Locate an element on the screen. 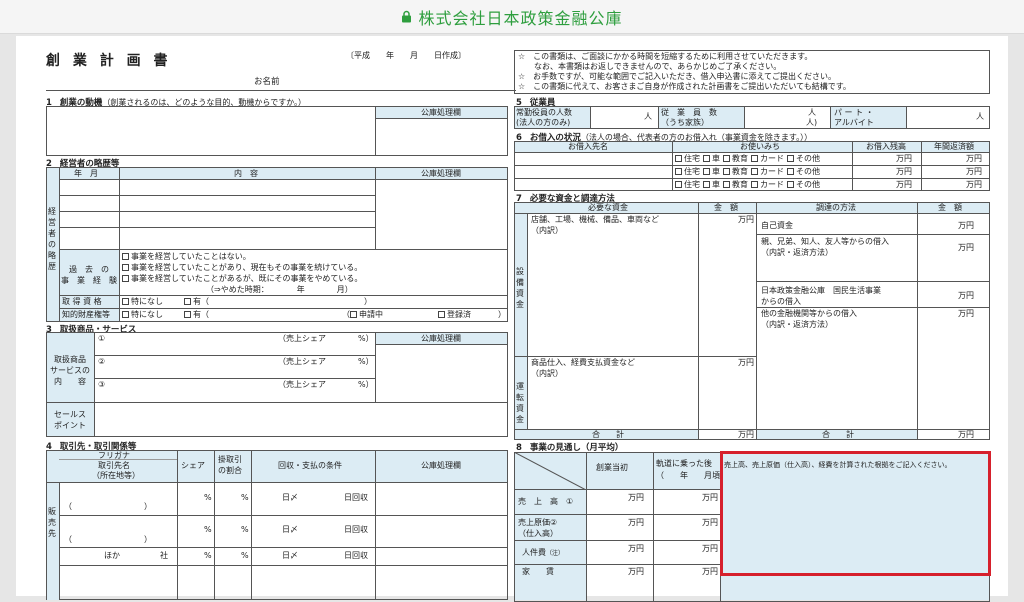 The image size is (1024, 602). ip-registered: 登録済 is located at coordinates (454, 315).